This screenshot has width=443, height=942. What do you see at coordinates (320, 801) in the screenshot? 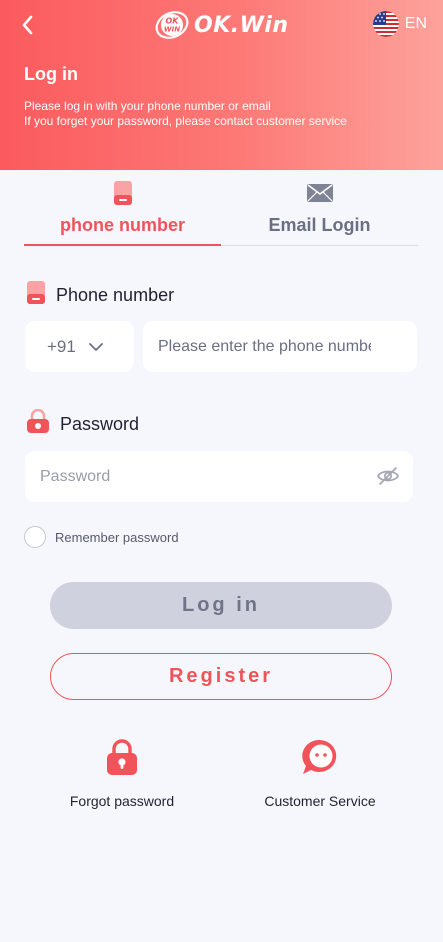
I see `customer-service-label: Customer Service` at bounding box center [320, 801].